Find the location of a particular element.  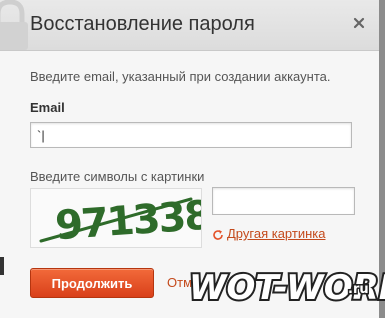

watermark-logo: WOT-WORLD .ru is located at coordinates (285, 285).